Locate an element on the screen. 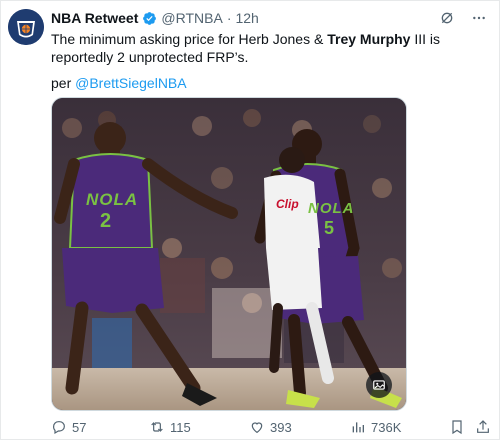 This screenshot has width=500, height=440. heart-icon is located at coordinates (257, 427).